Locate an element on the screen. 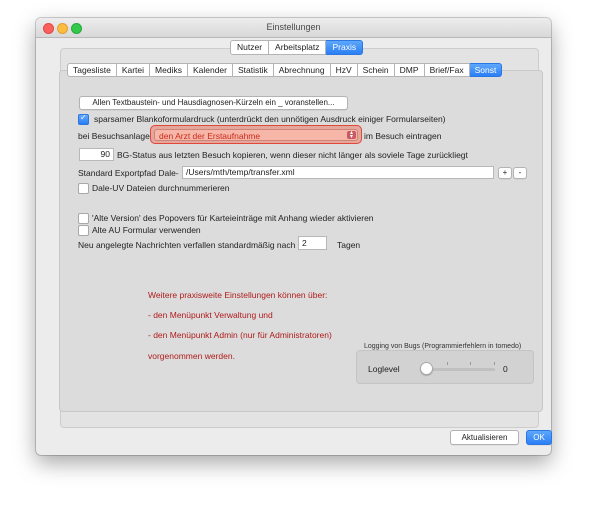 The image size is (600, 506). tab-abrechnung: Abrechnung is located at coordinates (302, 70).